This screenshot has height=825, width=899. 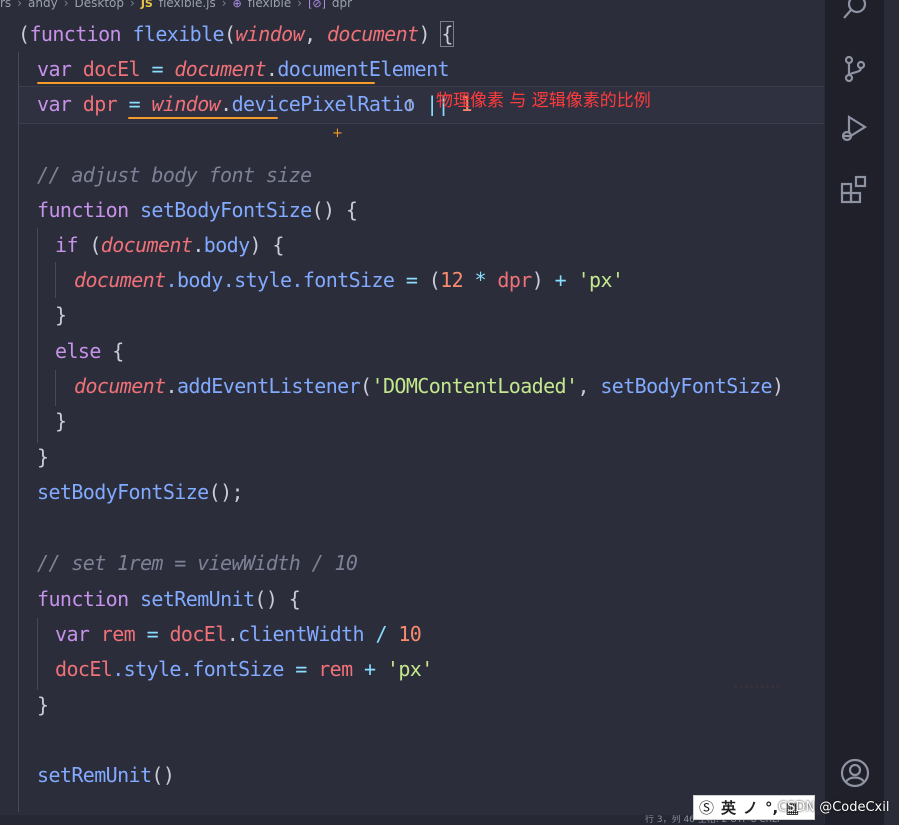 I want to click on code-line: function setRemUnit() {, so click(x=169, y=599).